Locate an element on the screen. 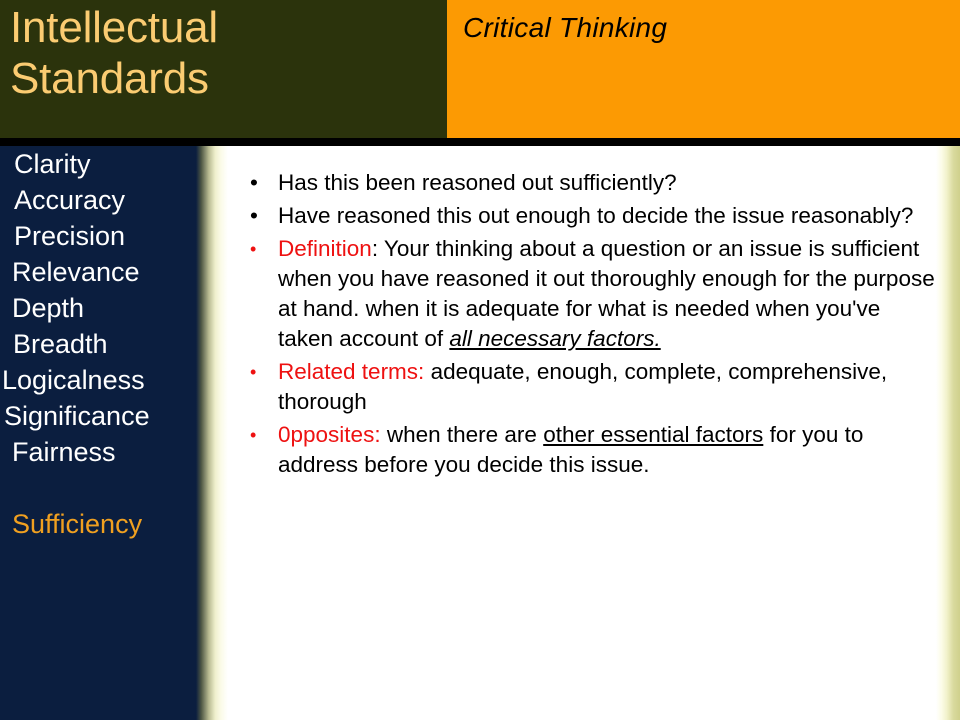  subtitle-panel: Critical Thinking is located at coordinates (703, 69).